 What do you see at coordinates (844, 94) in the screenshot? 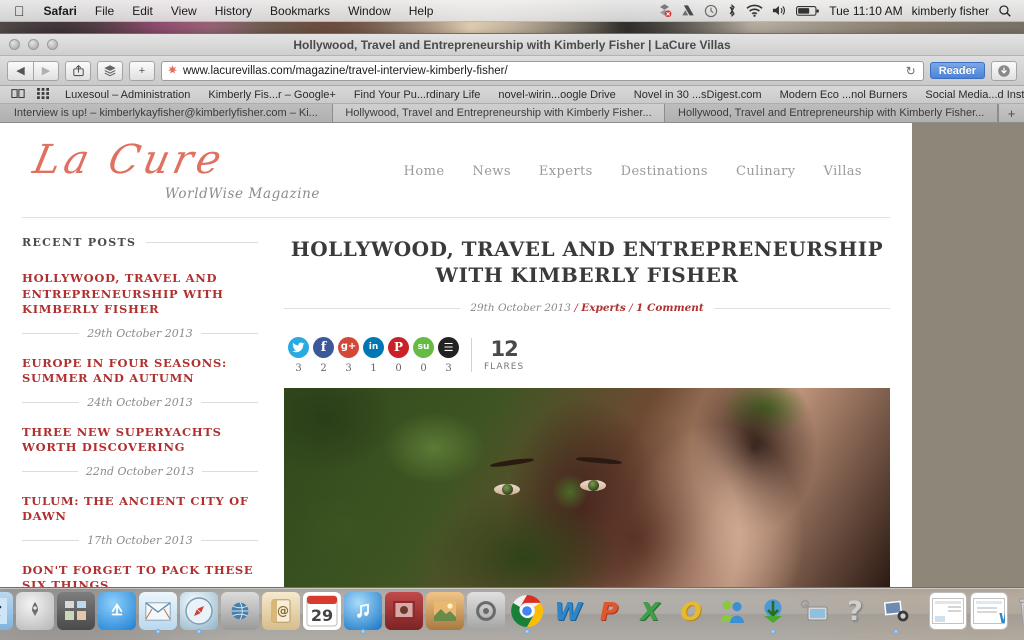
I see `bookmark-modern-eco: Modern Eco ...nol Burners` at bounding box center [844, 94].